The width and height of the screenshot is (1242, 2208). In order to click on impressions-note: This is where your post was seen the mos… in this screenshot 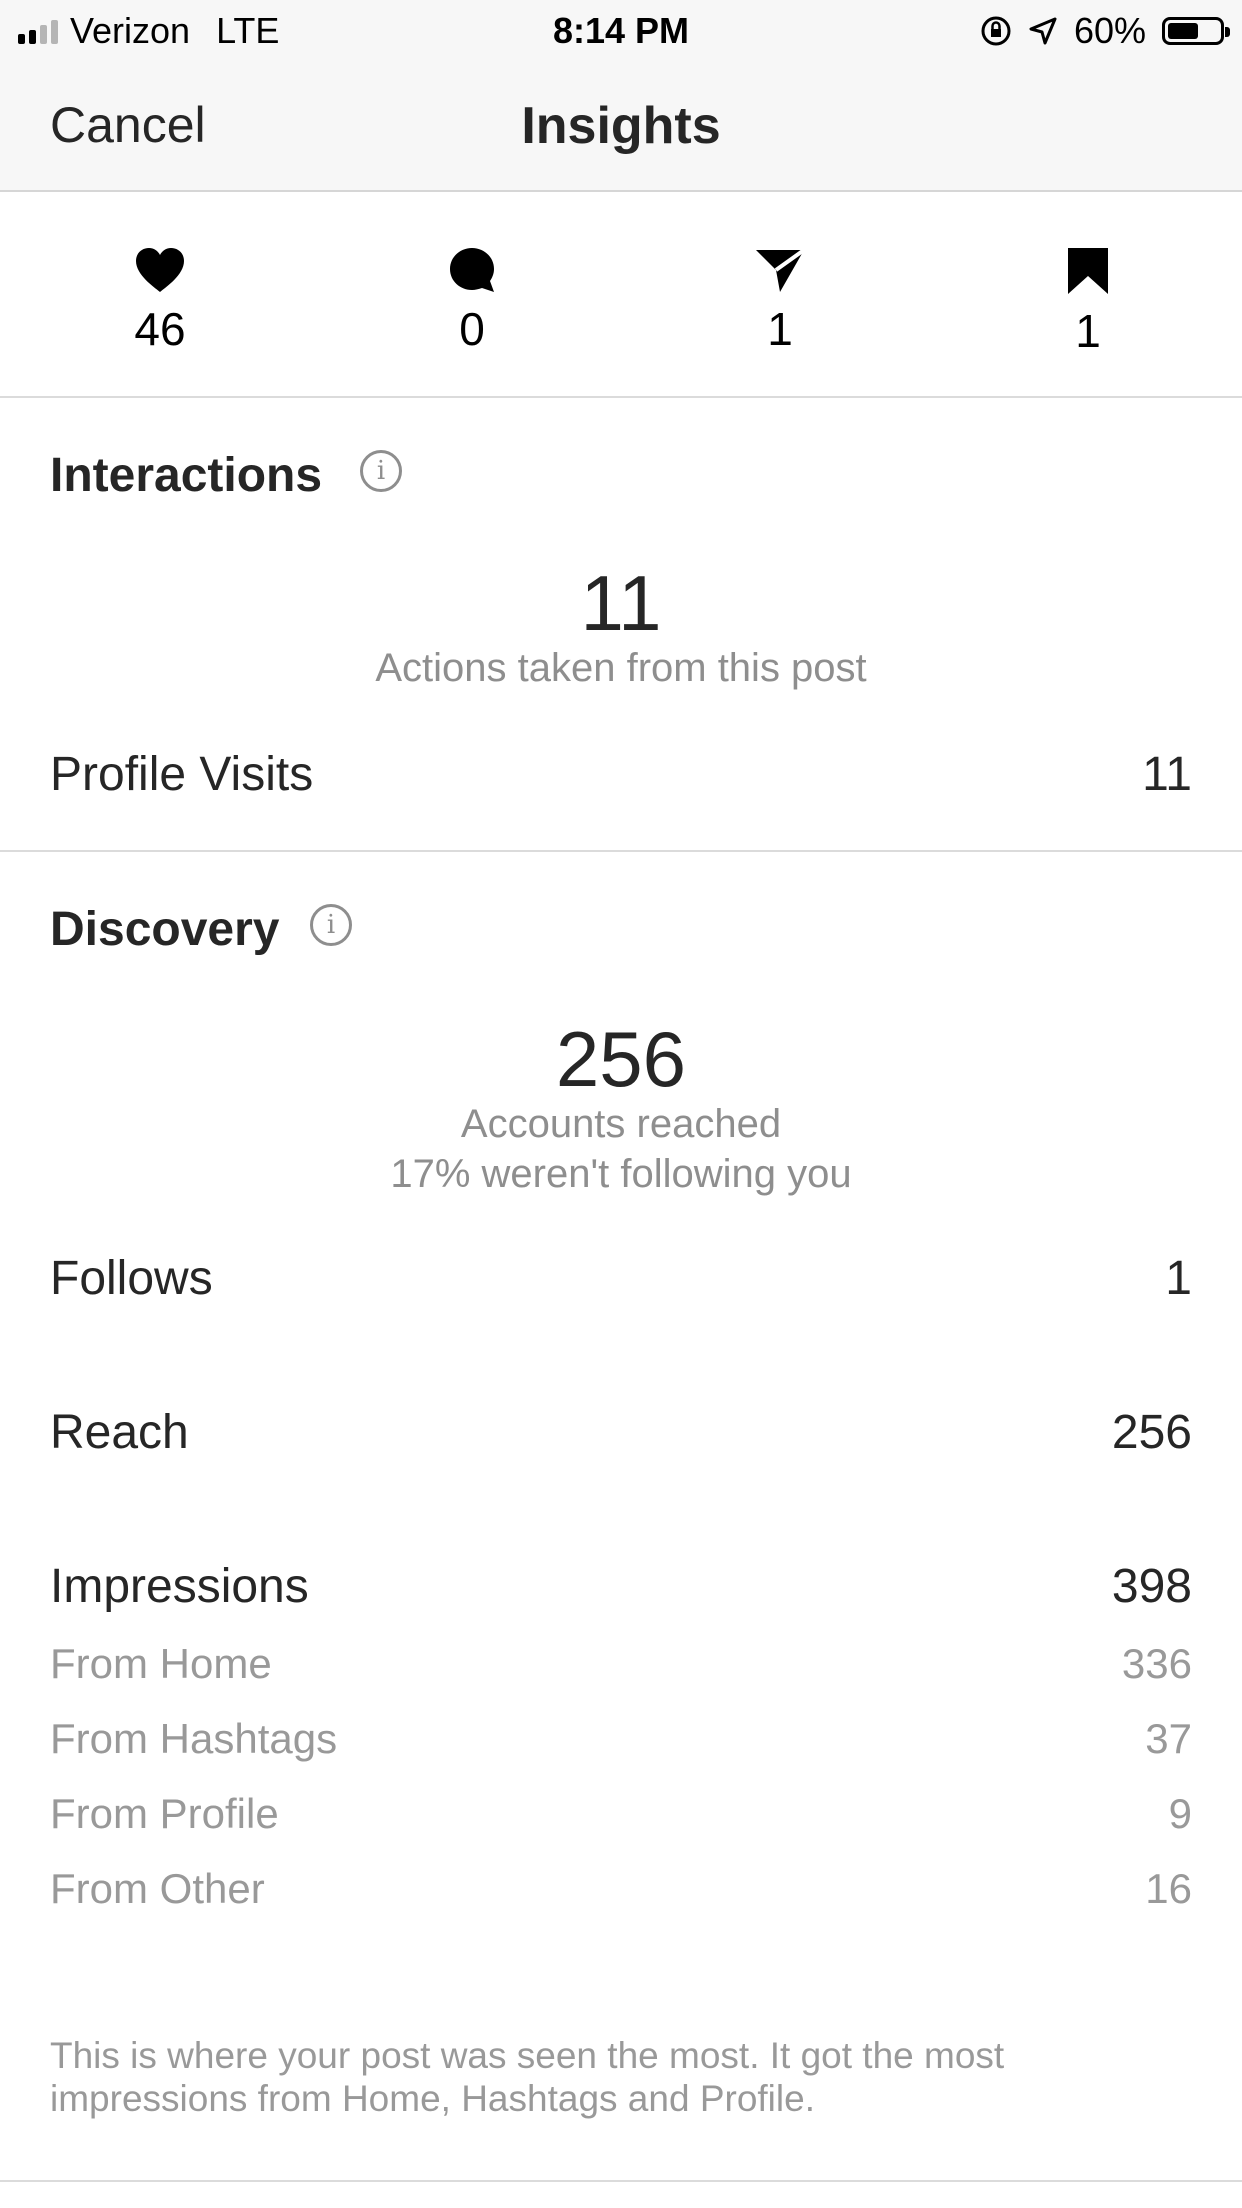, I will do `click(527, 2077)`.